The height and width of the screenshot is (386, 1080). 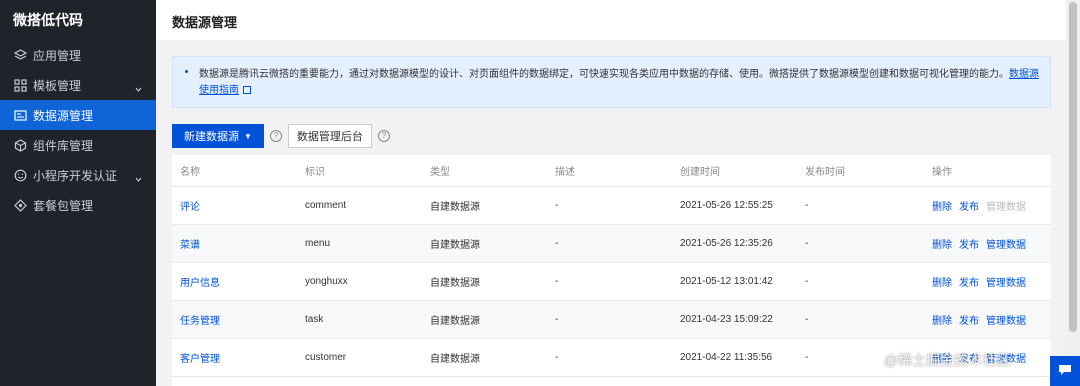 What do you see at coordinates (1073, 167) in the screenshot?
I see `scrollbar-thumb` at bounding box center [1073, 167].